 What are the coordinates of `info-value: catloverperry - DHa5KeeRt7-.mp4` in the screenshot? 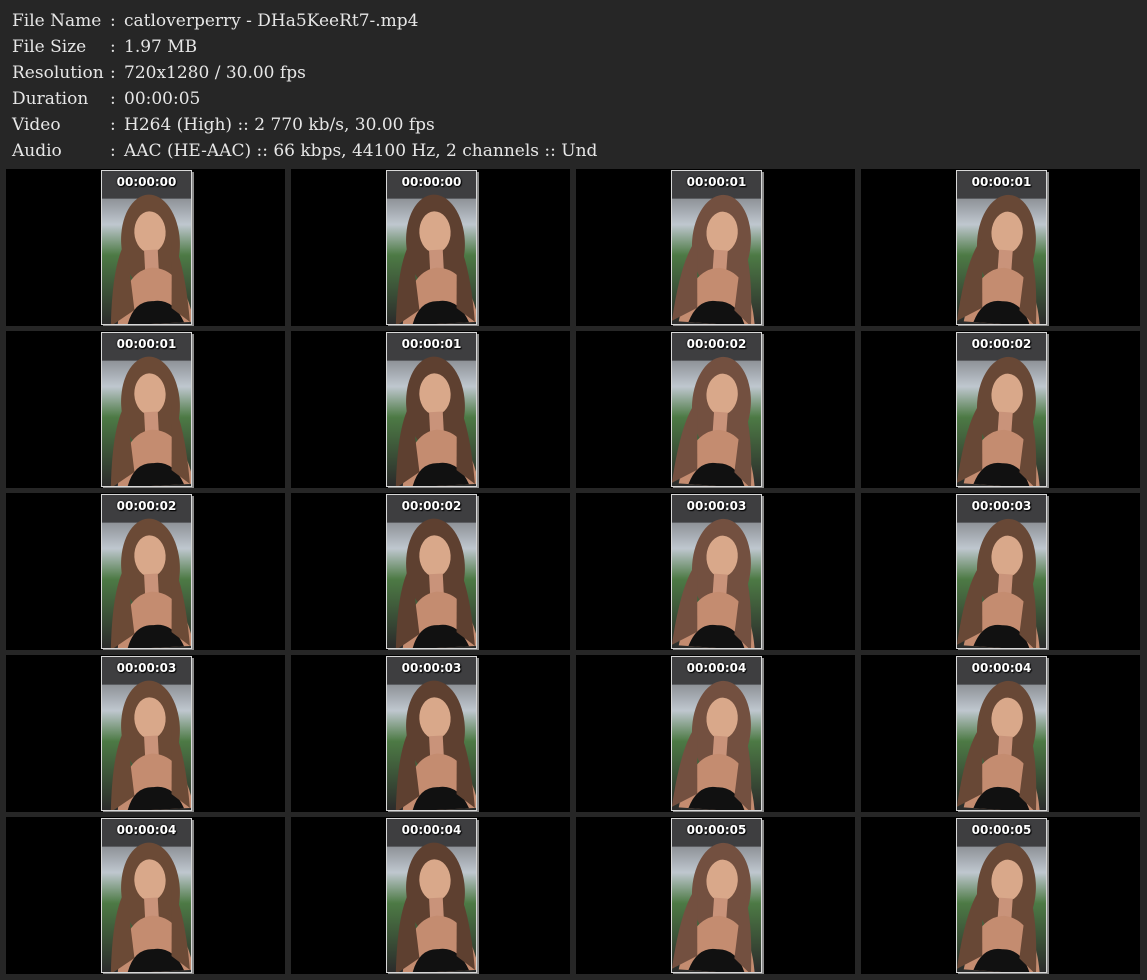 It's located at (271, 21).